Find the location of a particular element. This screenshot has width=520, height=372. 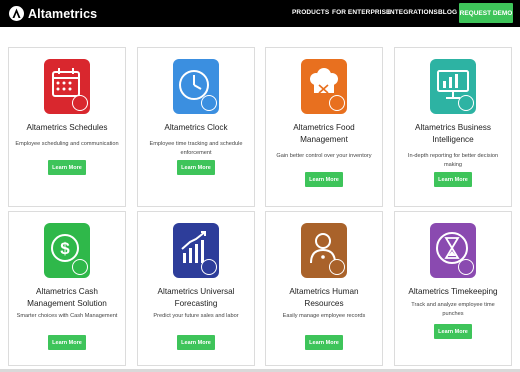

card-title: Altametrics Cash Management Solution is located at coordinates (67, 297).